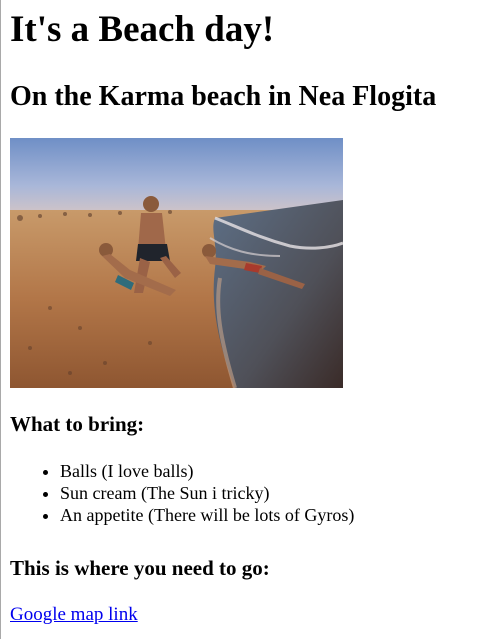 The width and height of the screenshot is (499, 639). I want to click on directions-heading: This is where you need to go:, so click(140, 568).